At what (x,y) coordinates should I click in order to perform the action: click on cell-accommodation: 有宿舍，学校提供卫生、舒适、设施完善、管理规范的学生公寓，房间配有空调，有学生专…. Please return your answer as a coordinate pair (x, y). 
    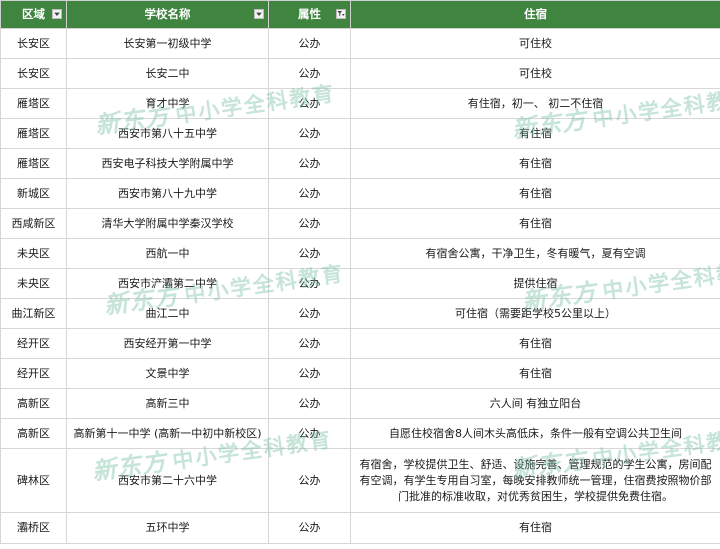
    Looking at the image, I should click on (535, 480).